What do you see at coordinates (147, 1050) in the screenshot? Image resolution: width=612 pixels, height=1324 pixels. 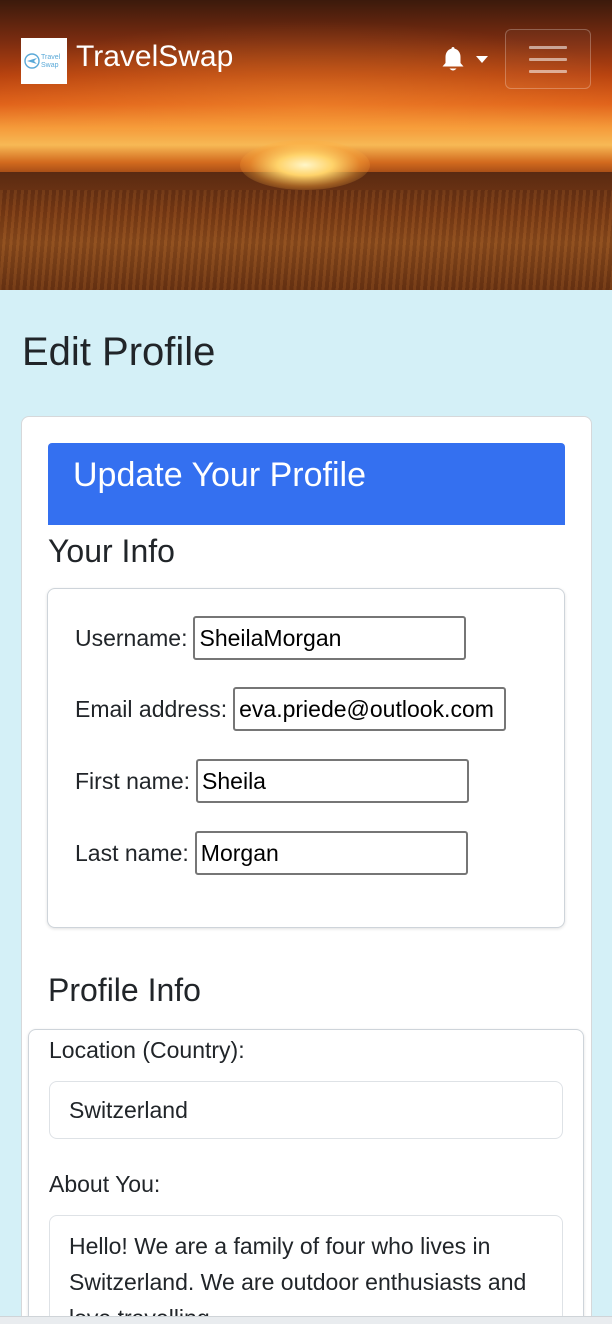 I see `location-label: Location (Country):` at bounding box center [147, 1050].